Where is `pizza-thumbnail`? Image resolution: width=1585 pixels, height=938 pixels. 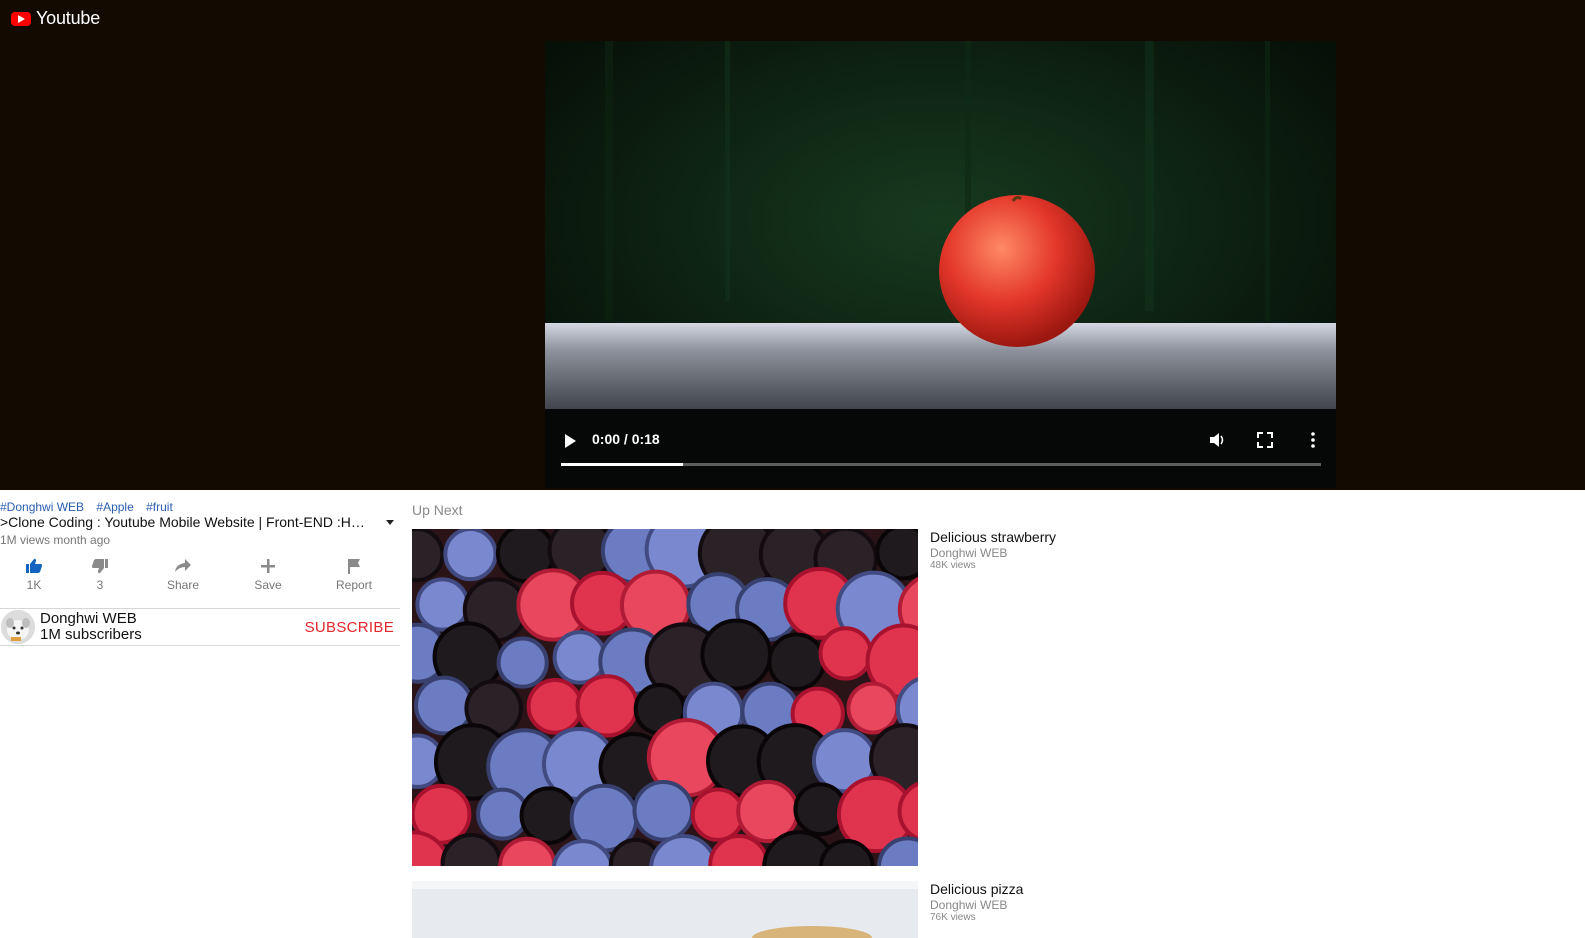 pizza-thumbnail is located at coordinates (665, 909).